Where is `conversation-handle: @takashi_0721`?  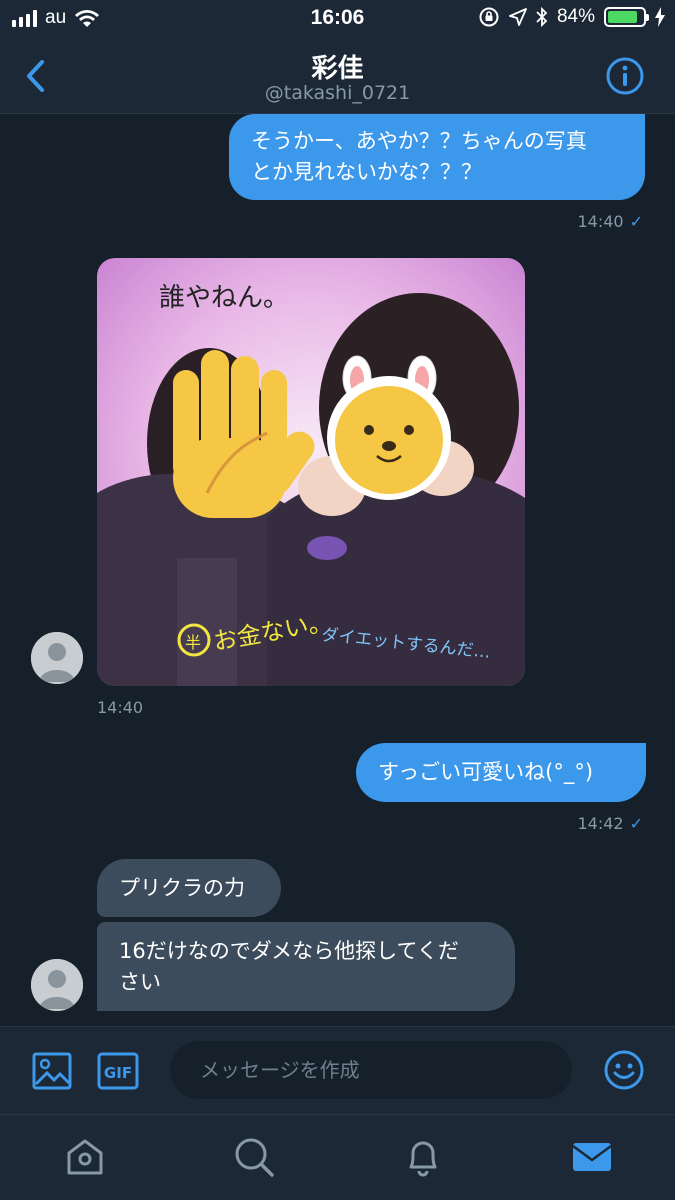 conversation-handle: @takashi_0721 is located at coordinates (337, 93).